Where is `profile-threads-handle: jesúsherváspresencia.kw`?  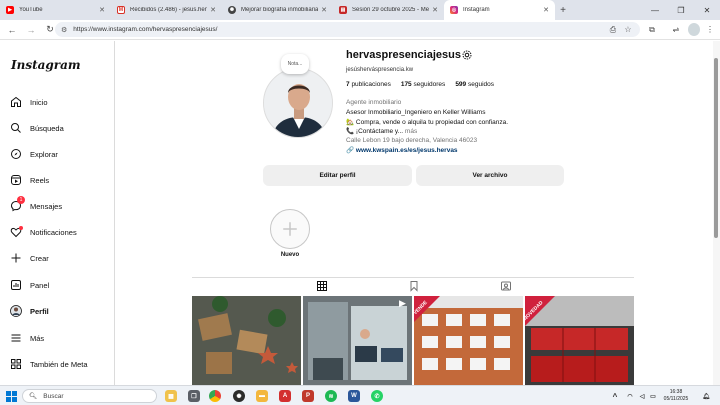
profile-threads-handle: jesúsherváspresencia.kw is located at coordinates (379, 70).